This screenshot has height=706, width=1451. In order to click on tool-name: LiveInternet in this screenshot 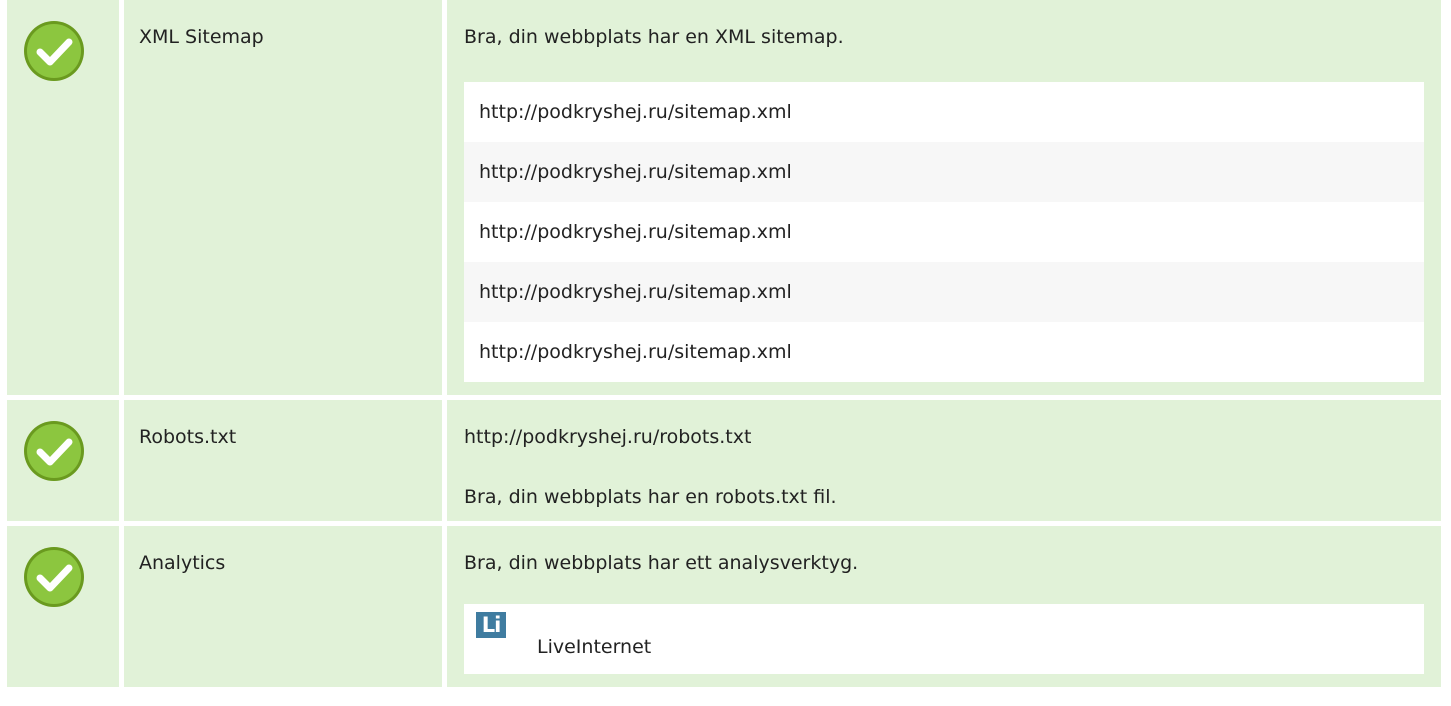, I will do `click(594, 647)`.